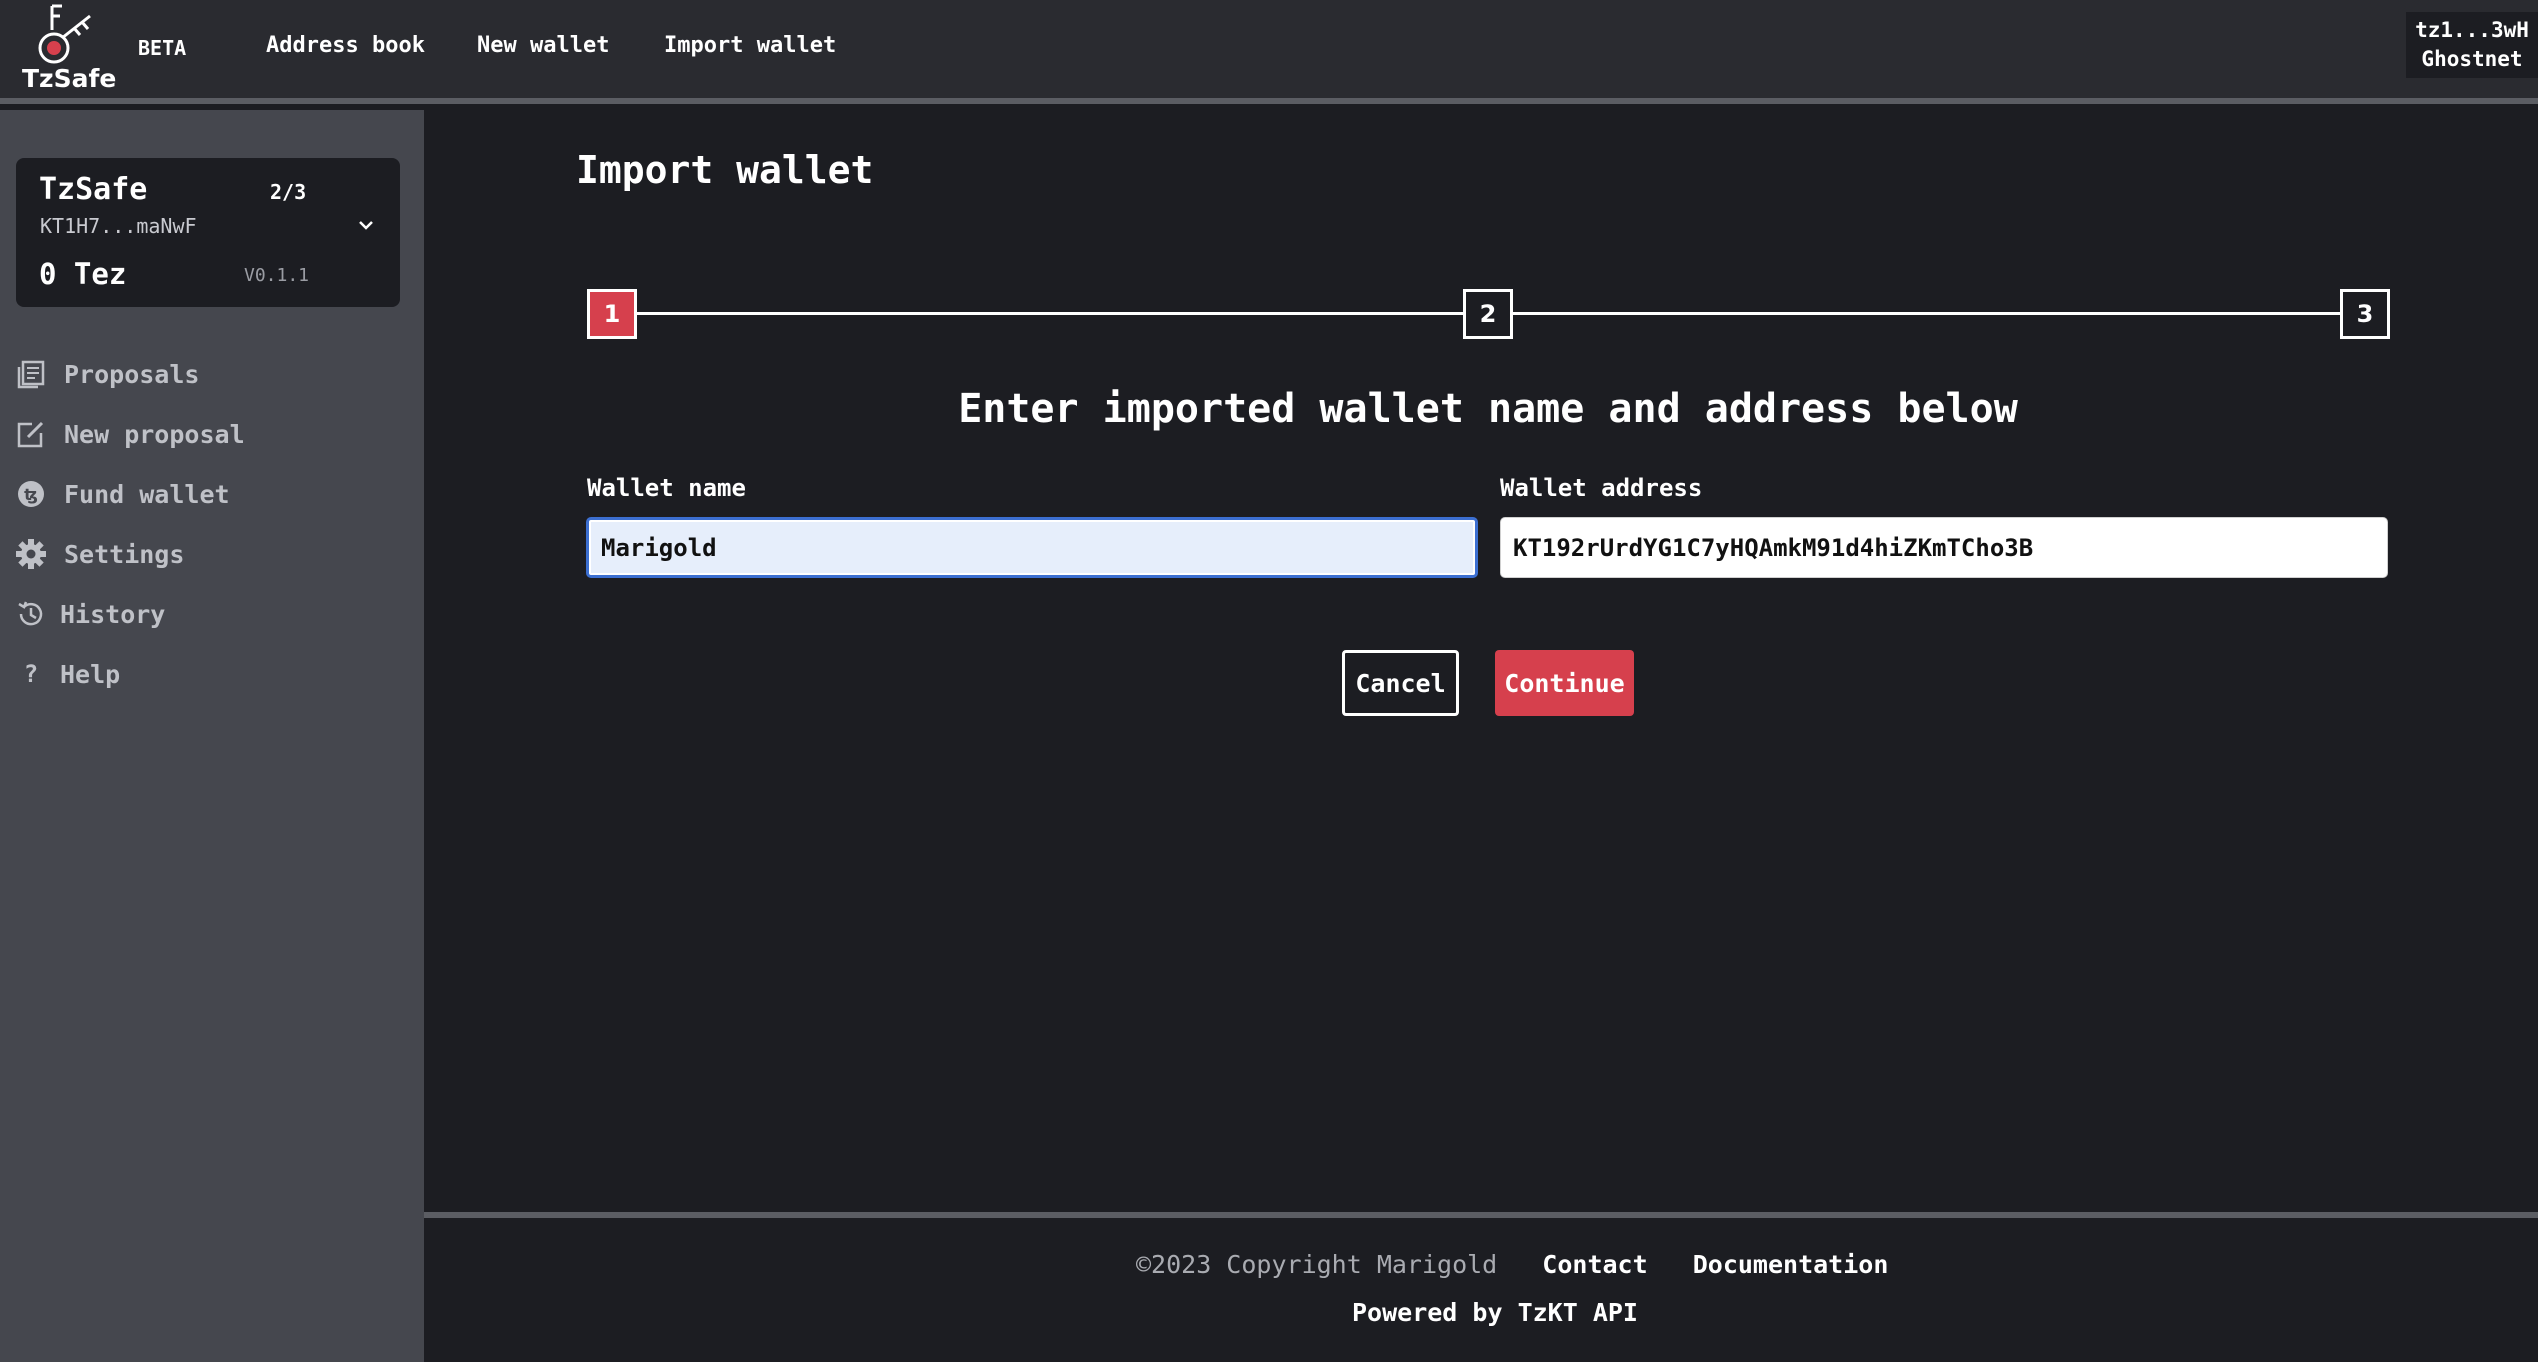 The width and height of the screenshot is (2538, 1362). Describe the element at coordinates (2472, 59) in the screenshot. I see `account-network: Ghostnet` at that location.